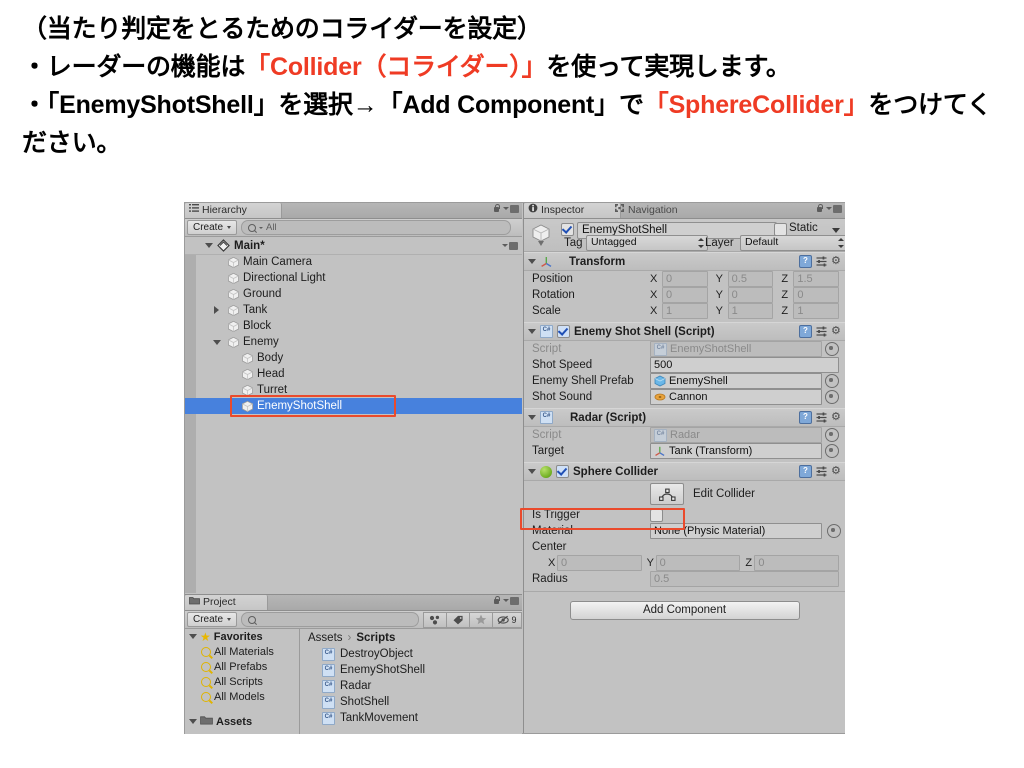 The image size is (1024, 768). I want to click on hierarchy-item-ground: Ground, so click(353, 294).